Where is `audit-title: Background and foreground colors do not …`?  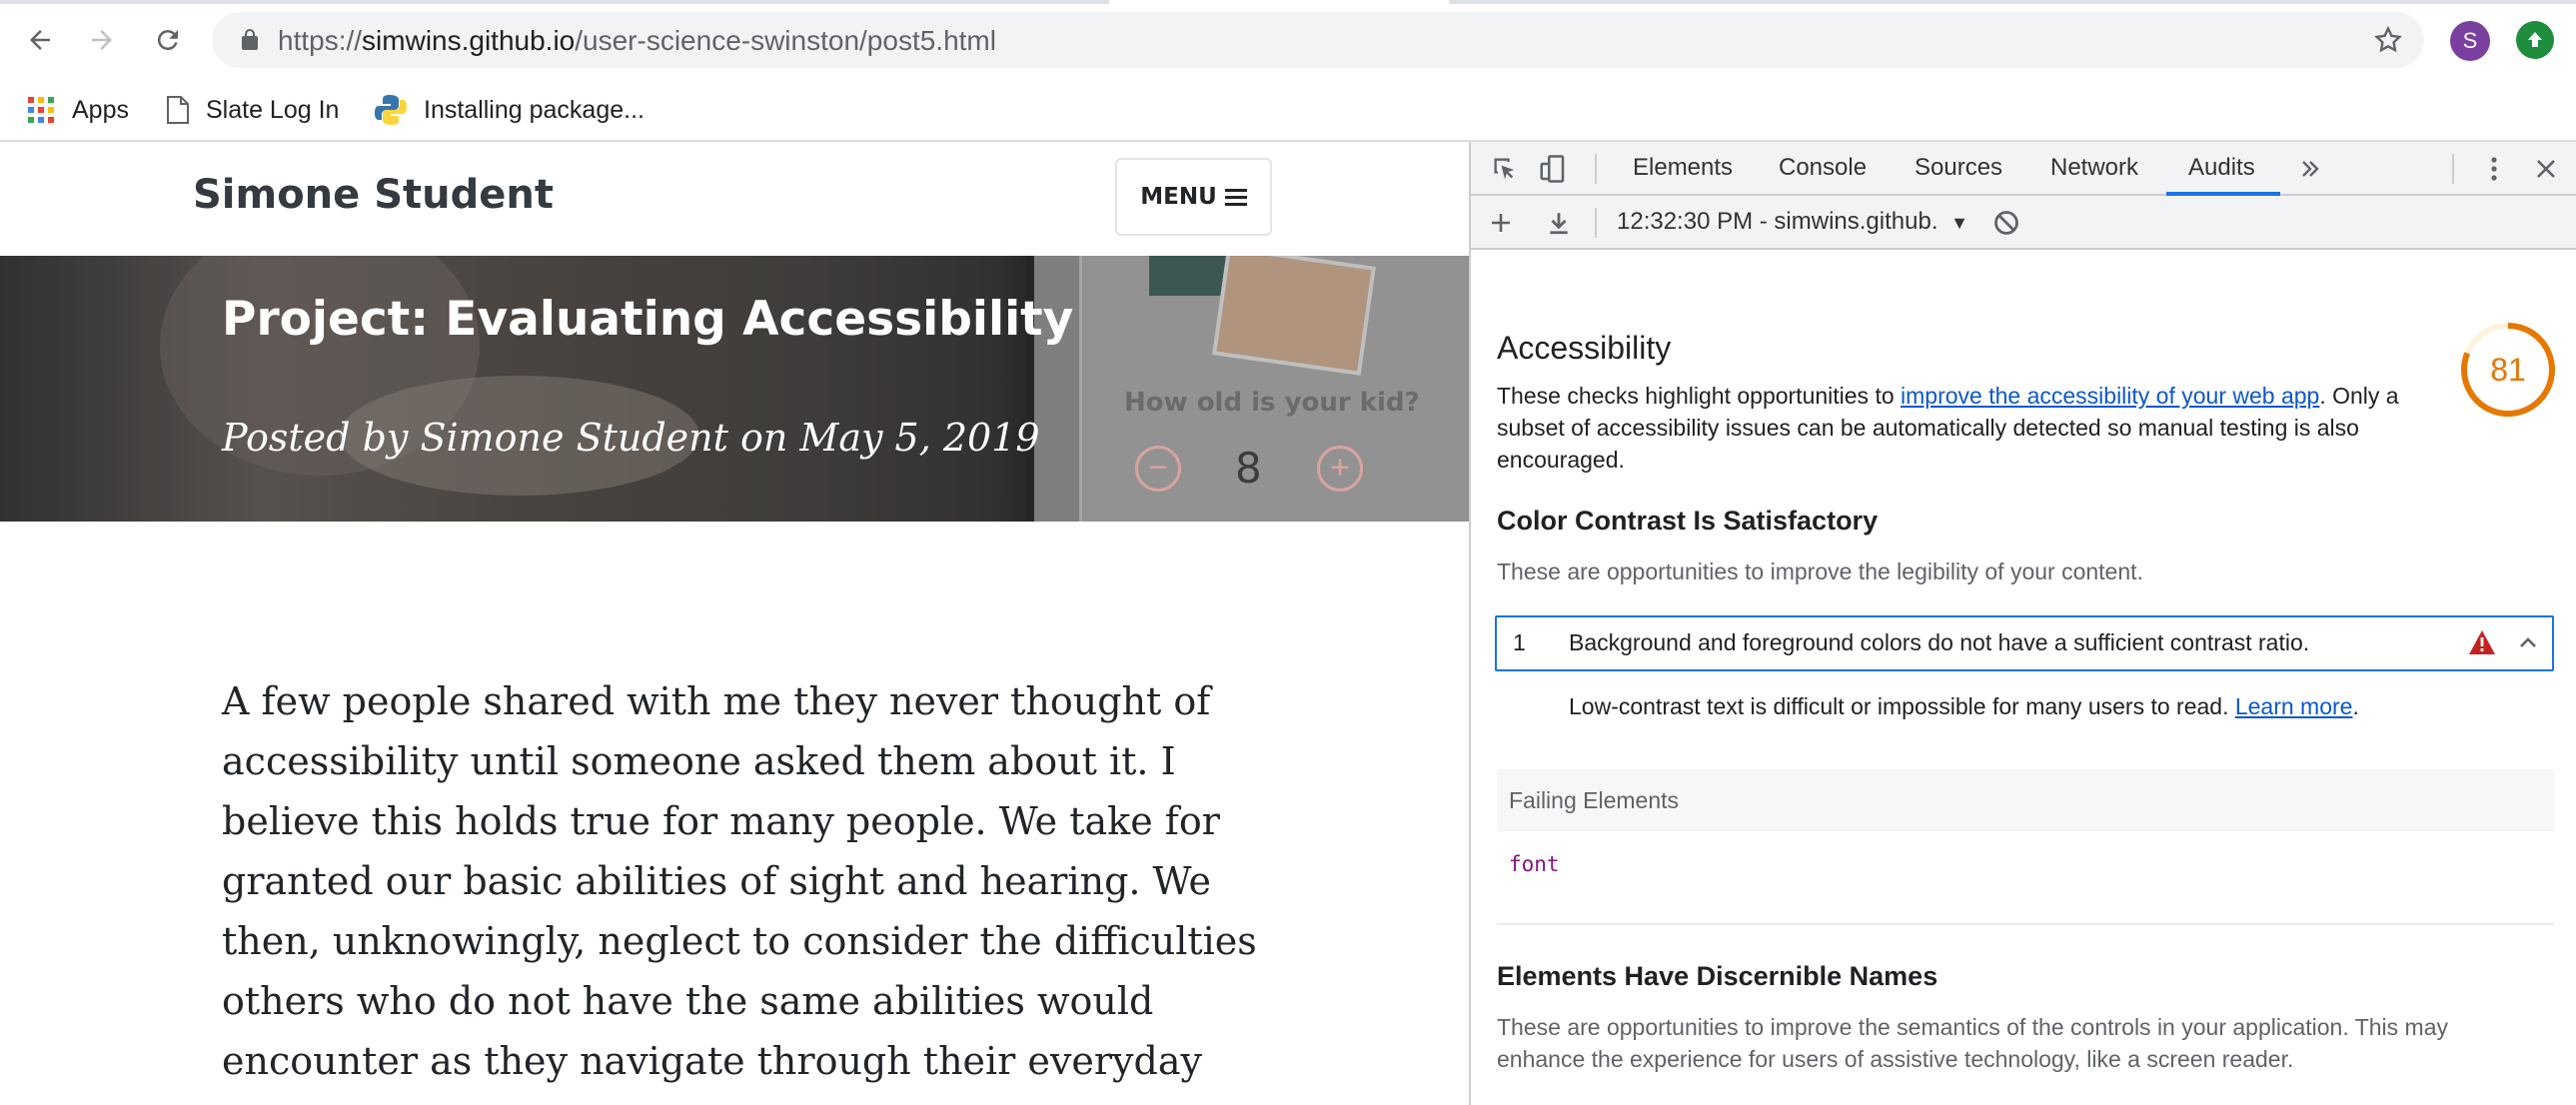 audit-title: Background and foreground colors do not … is located at coordinates (1939, 642).